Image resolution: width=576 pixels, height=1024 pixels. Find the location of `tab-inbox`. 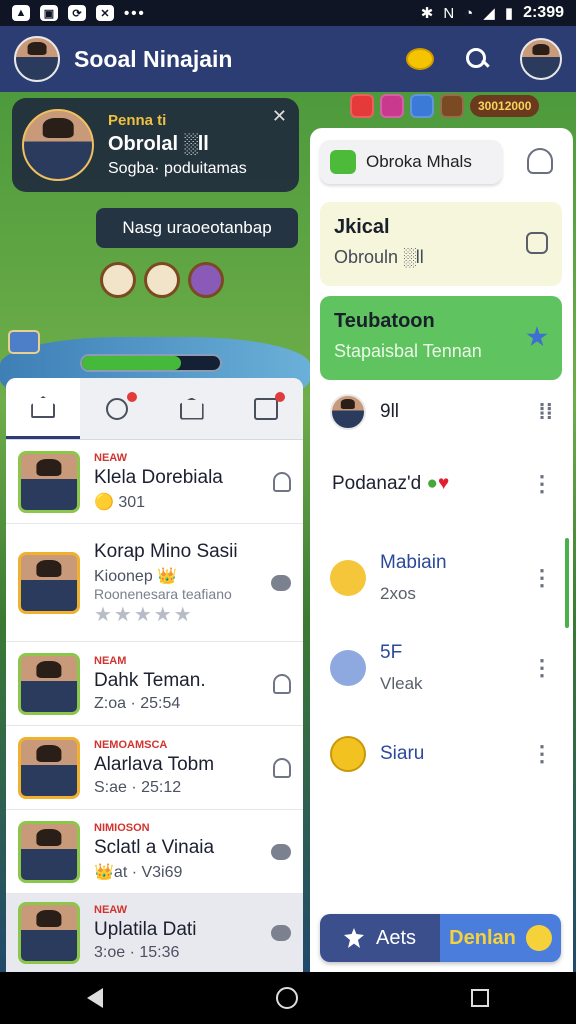

tab-inbox is located at coordinates (266, 408).